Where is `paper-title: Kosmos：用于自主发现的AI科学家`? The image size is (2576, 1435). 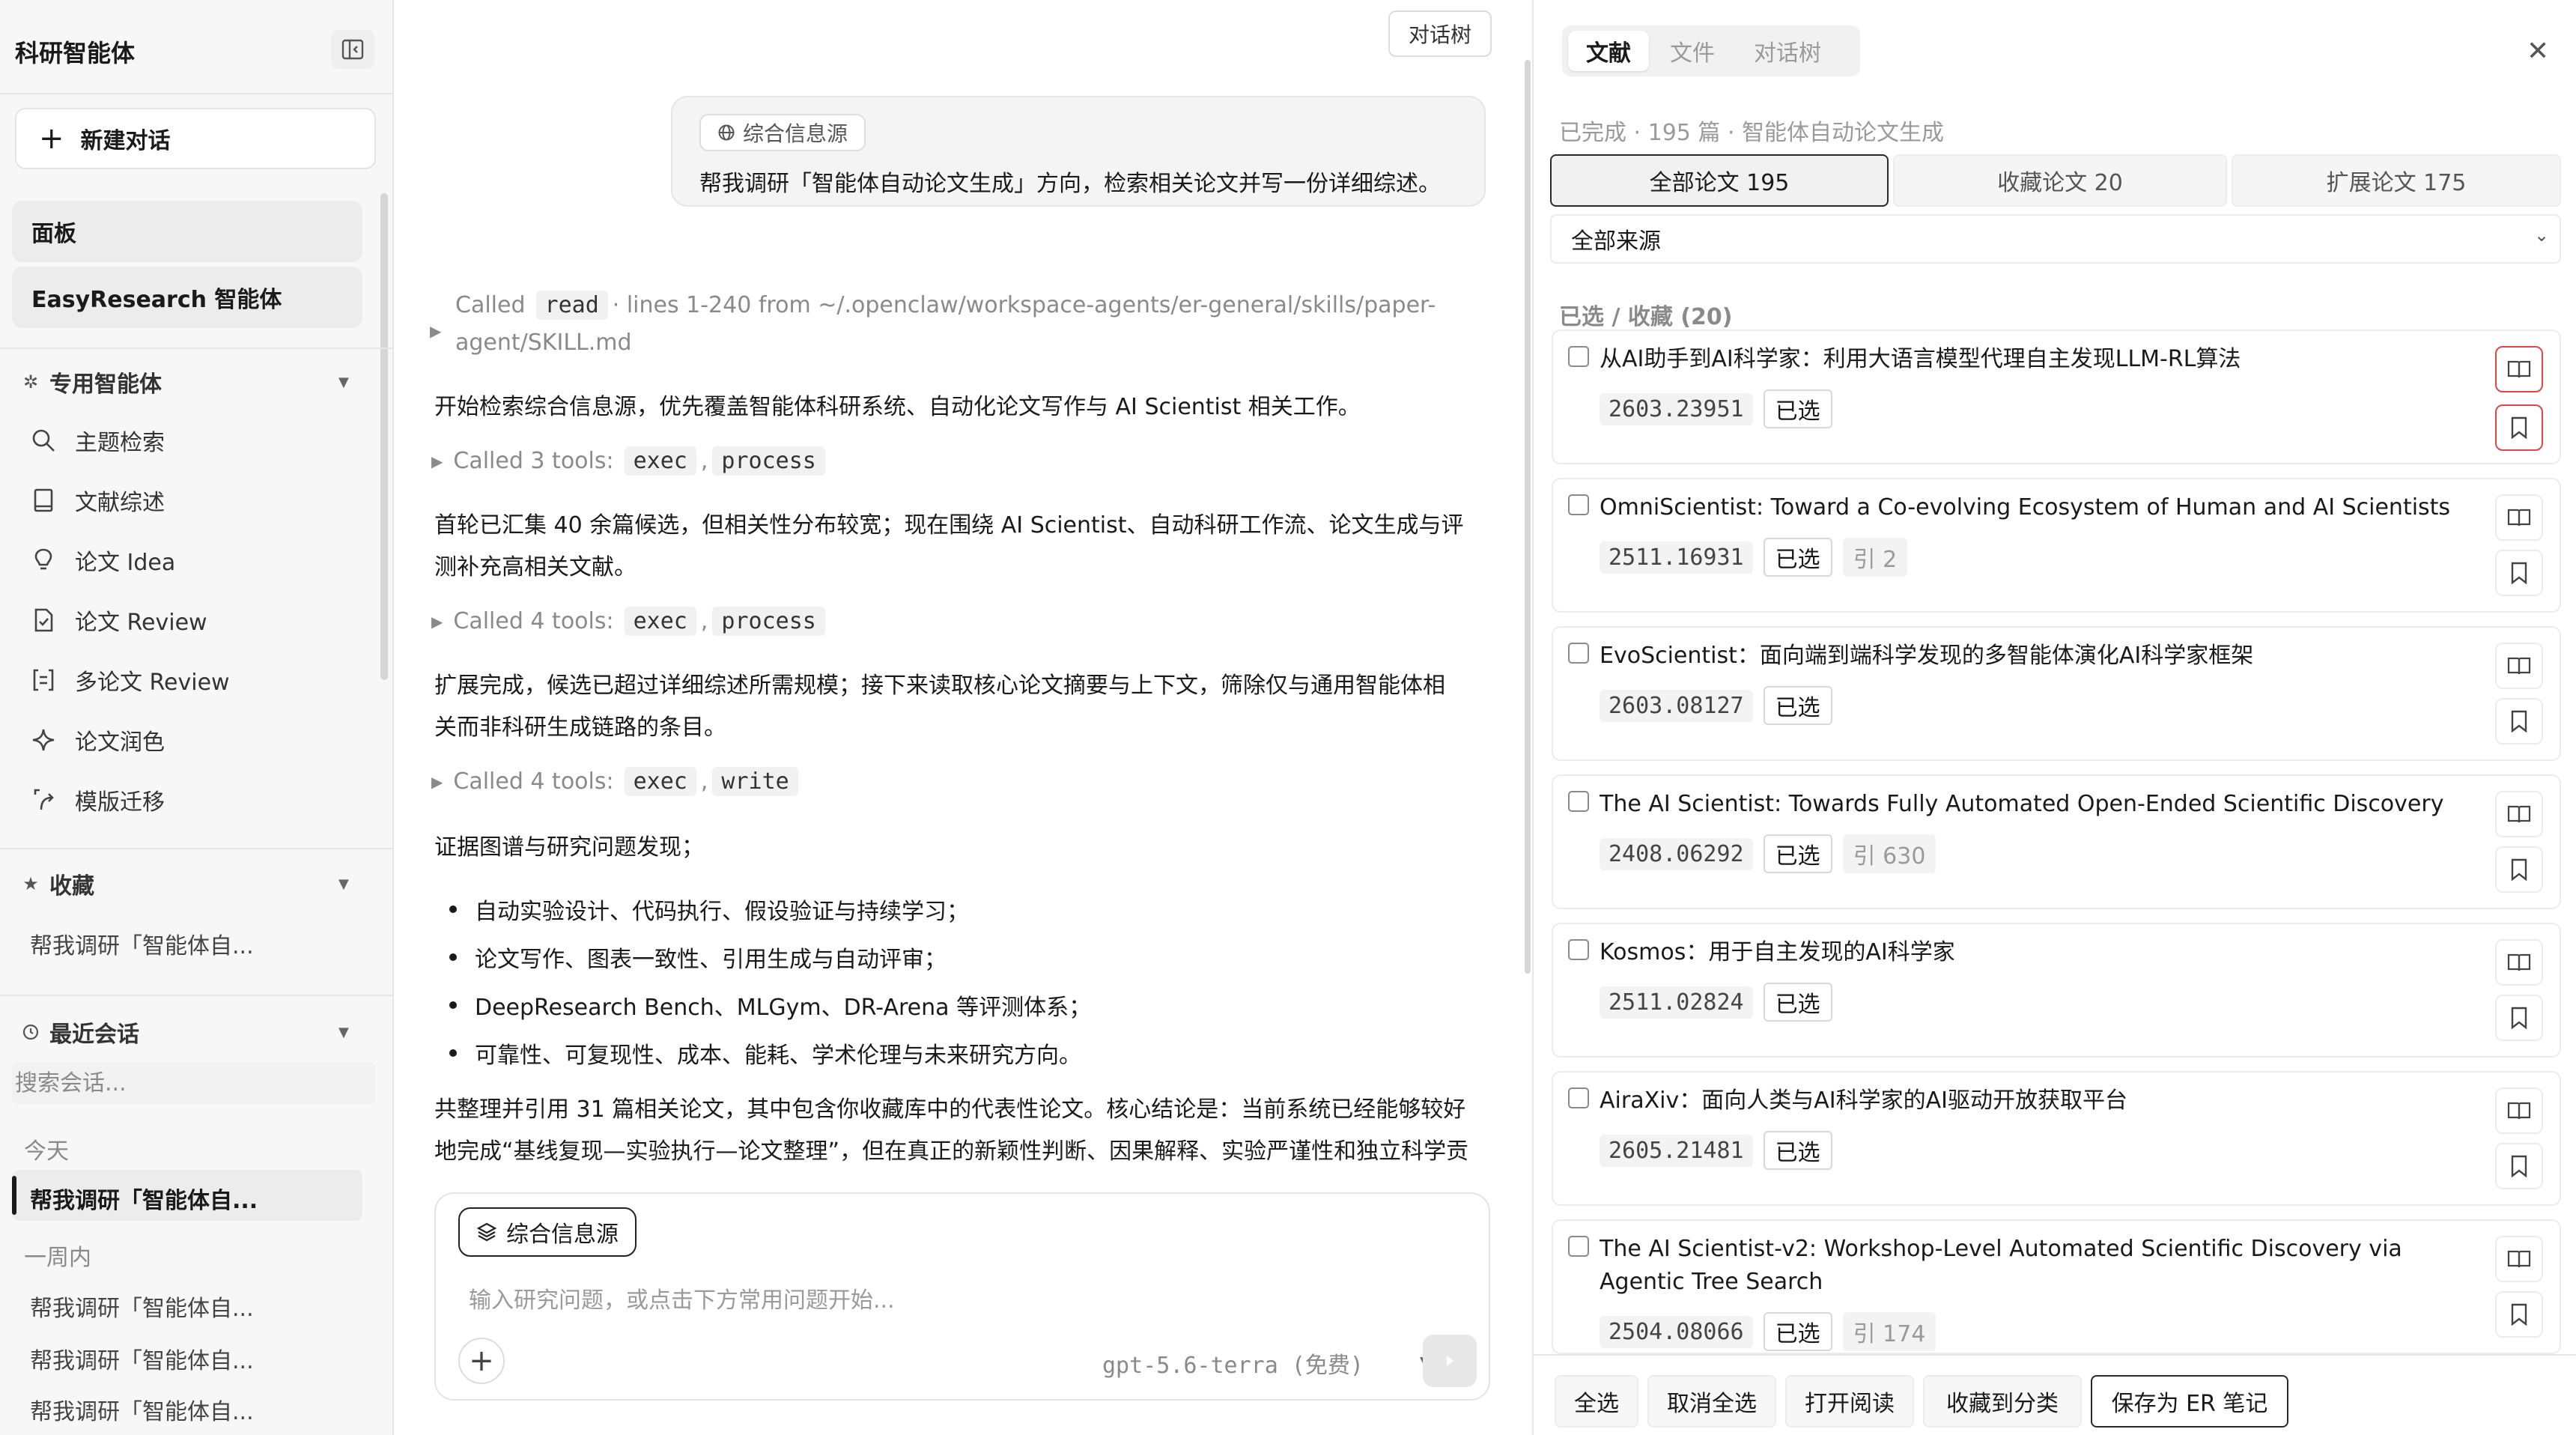 paper-title: Kosmos：用于自主发现的AI科学家 is located at coordinates (1777, 952).